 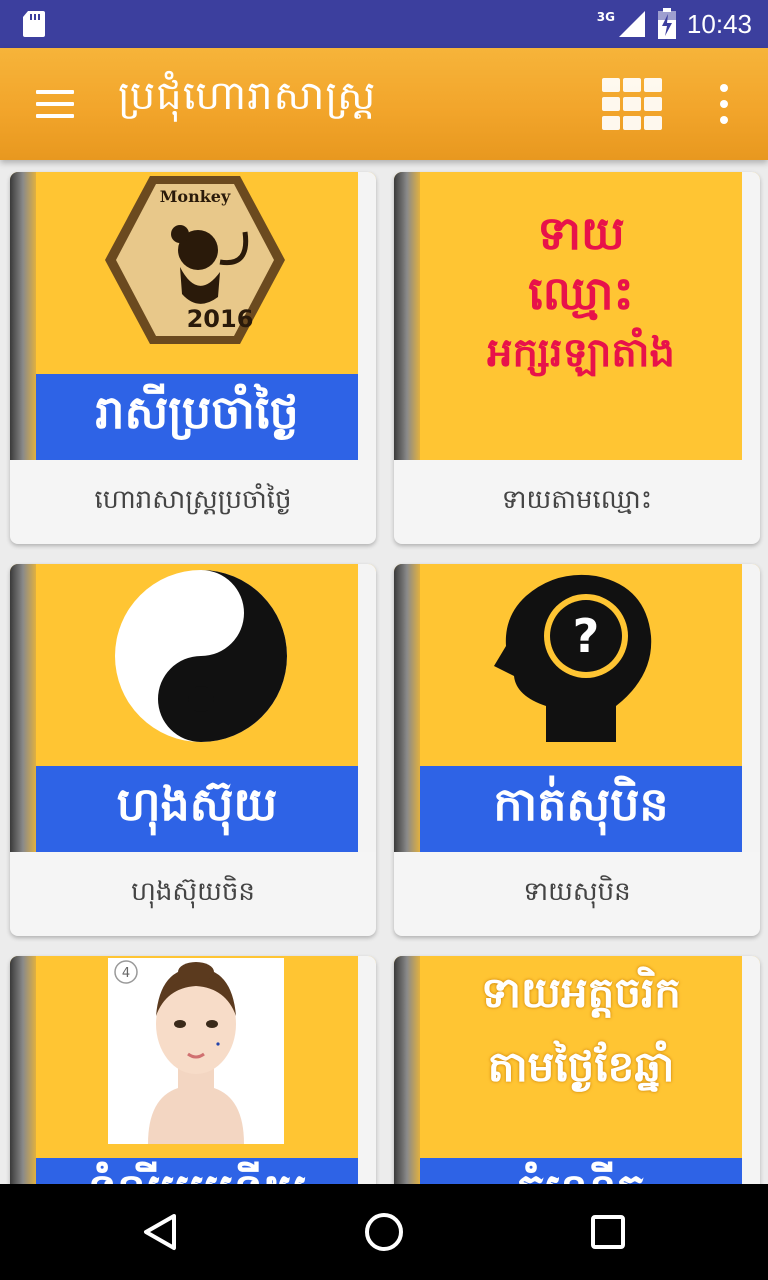 I want to click on thumb-line: ទាយអត្តចរិក, so click(x=581, y=992).